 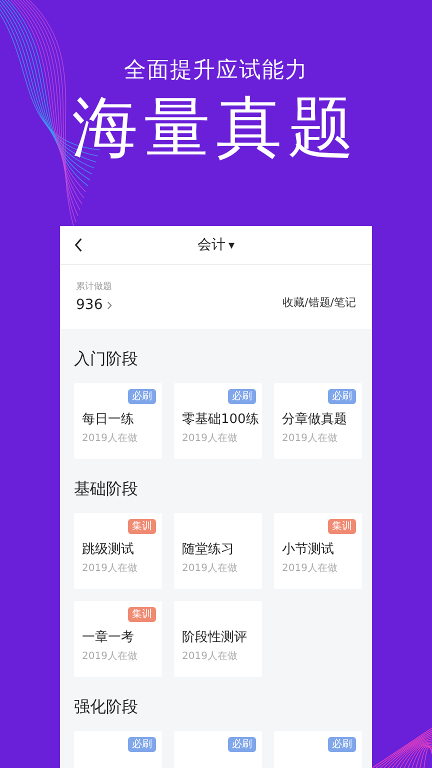 I want to click on stat-label: 累计做题, so click(x=94, y=286).